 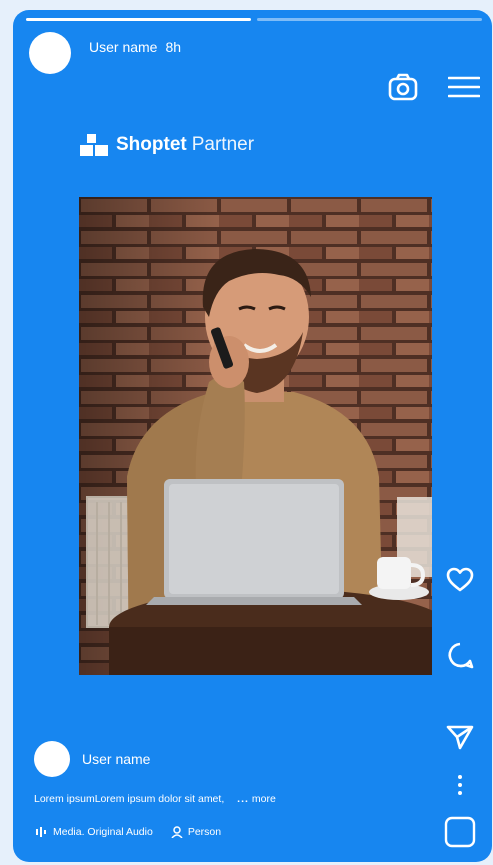 I want to click on story-progress, so click(x=254, y=19).